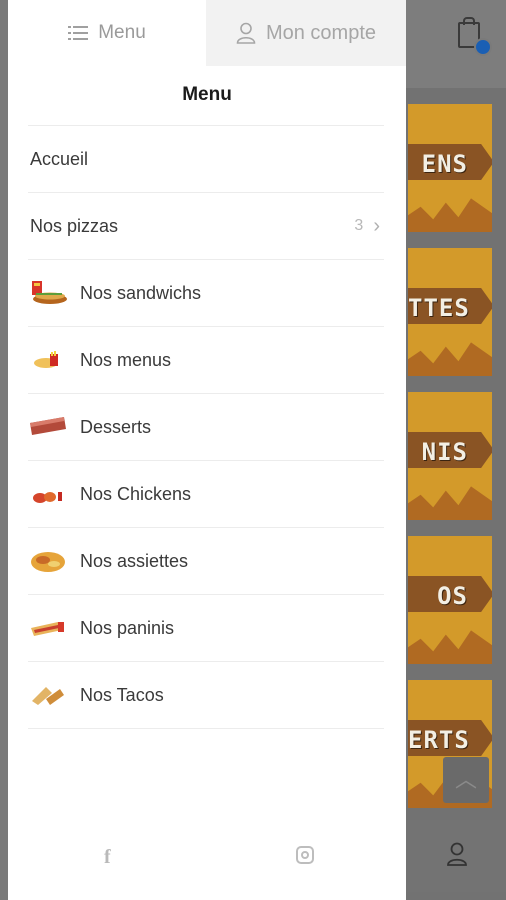 The image size is (506, 900). I want to click on chevron-right-icon: ›, so click(376, 226).